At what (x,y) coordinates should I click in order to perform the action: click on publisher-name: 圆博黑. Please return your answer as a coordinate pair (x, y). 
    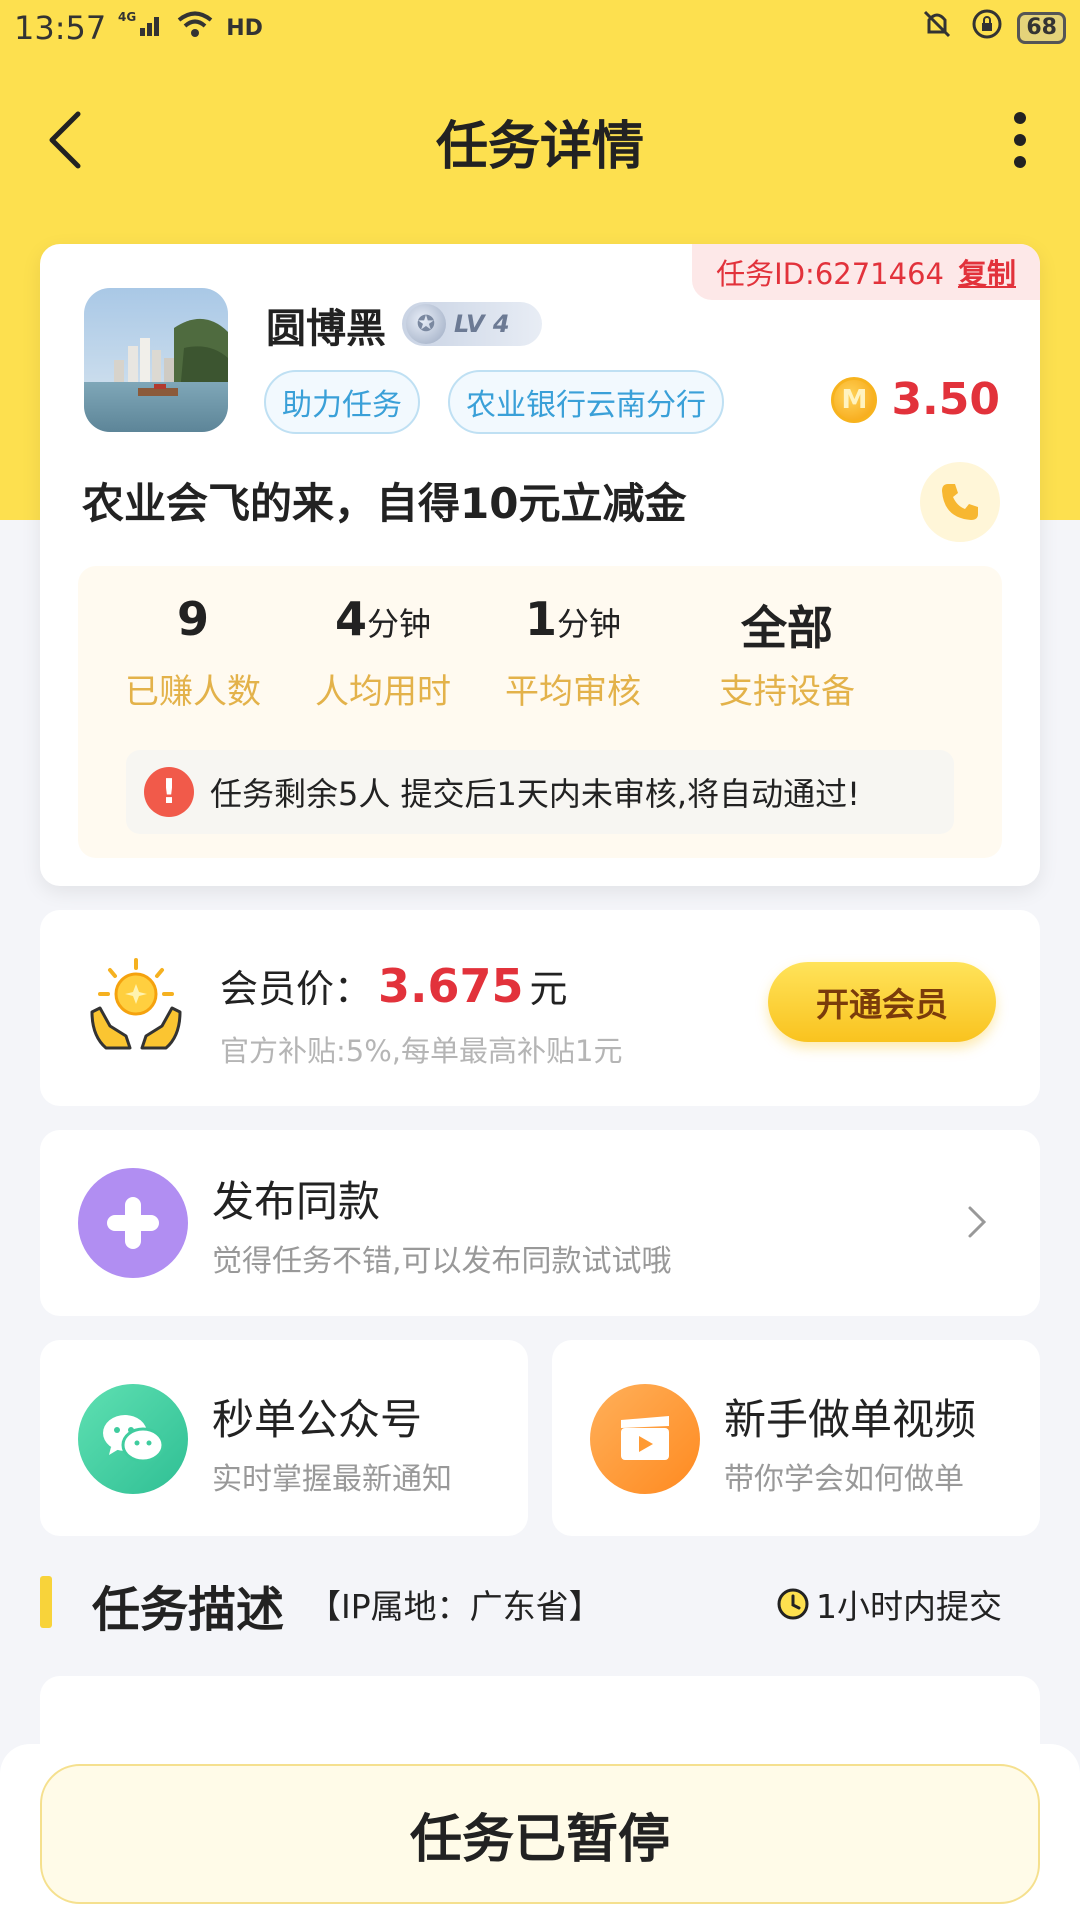
    Looking at the image, I should click on (326, 329).